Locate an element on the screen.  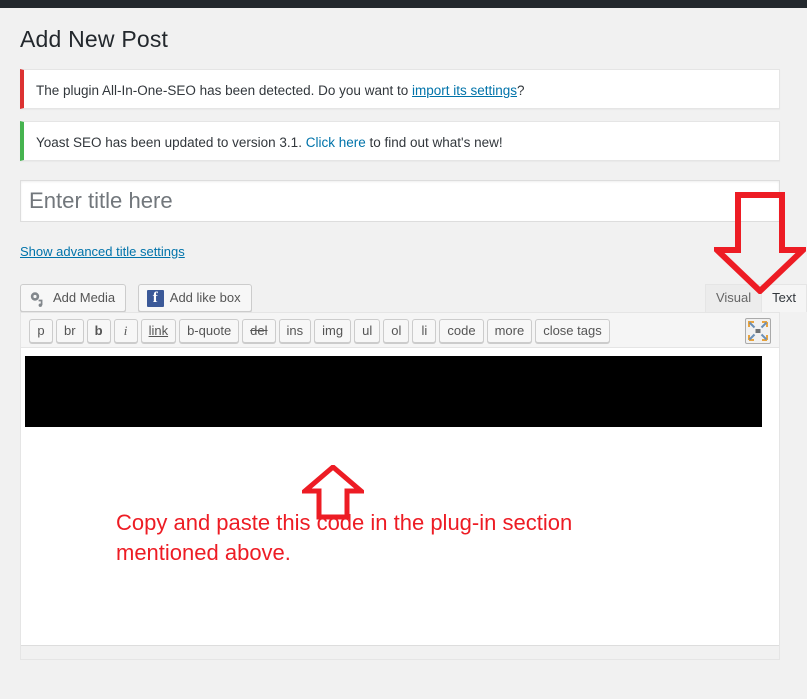
add-like-box-label: Add like box is located at coordinates (205, 297).